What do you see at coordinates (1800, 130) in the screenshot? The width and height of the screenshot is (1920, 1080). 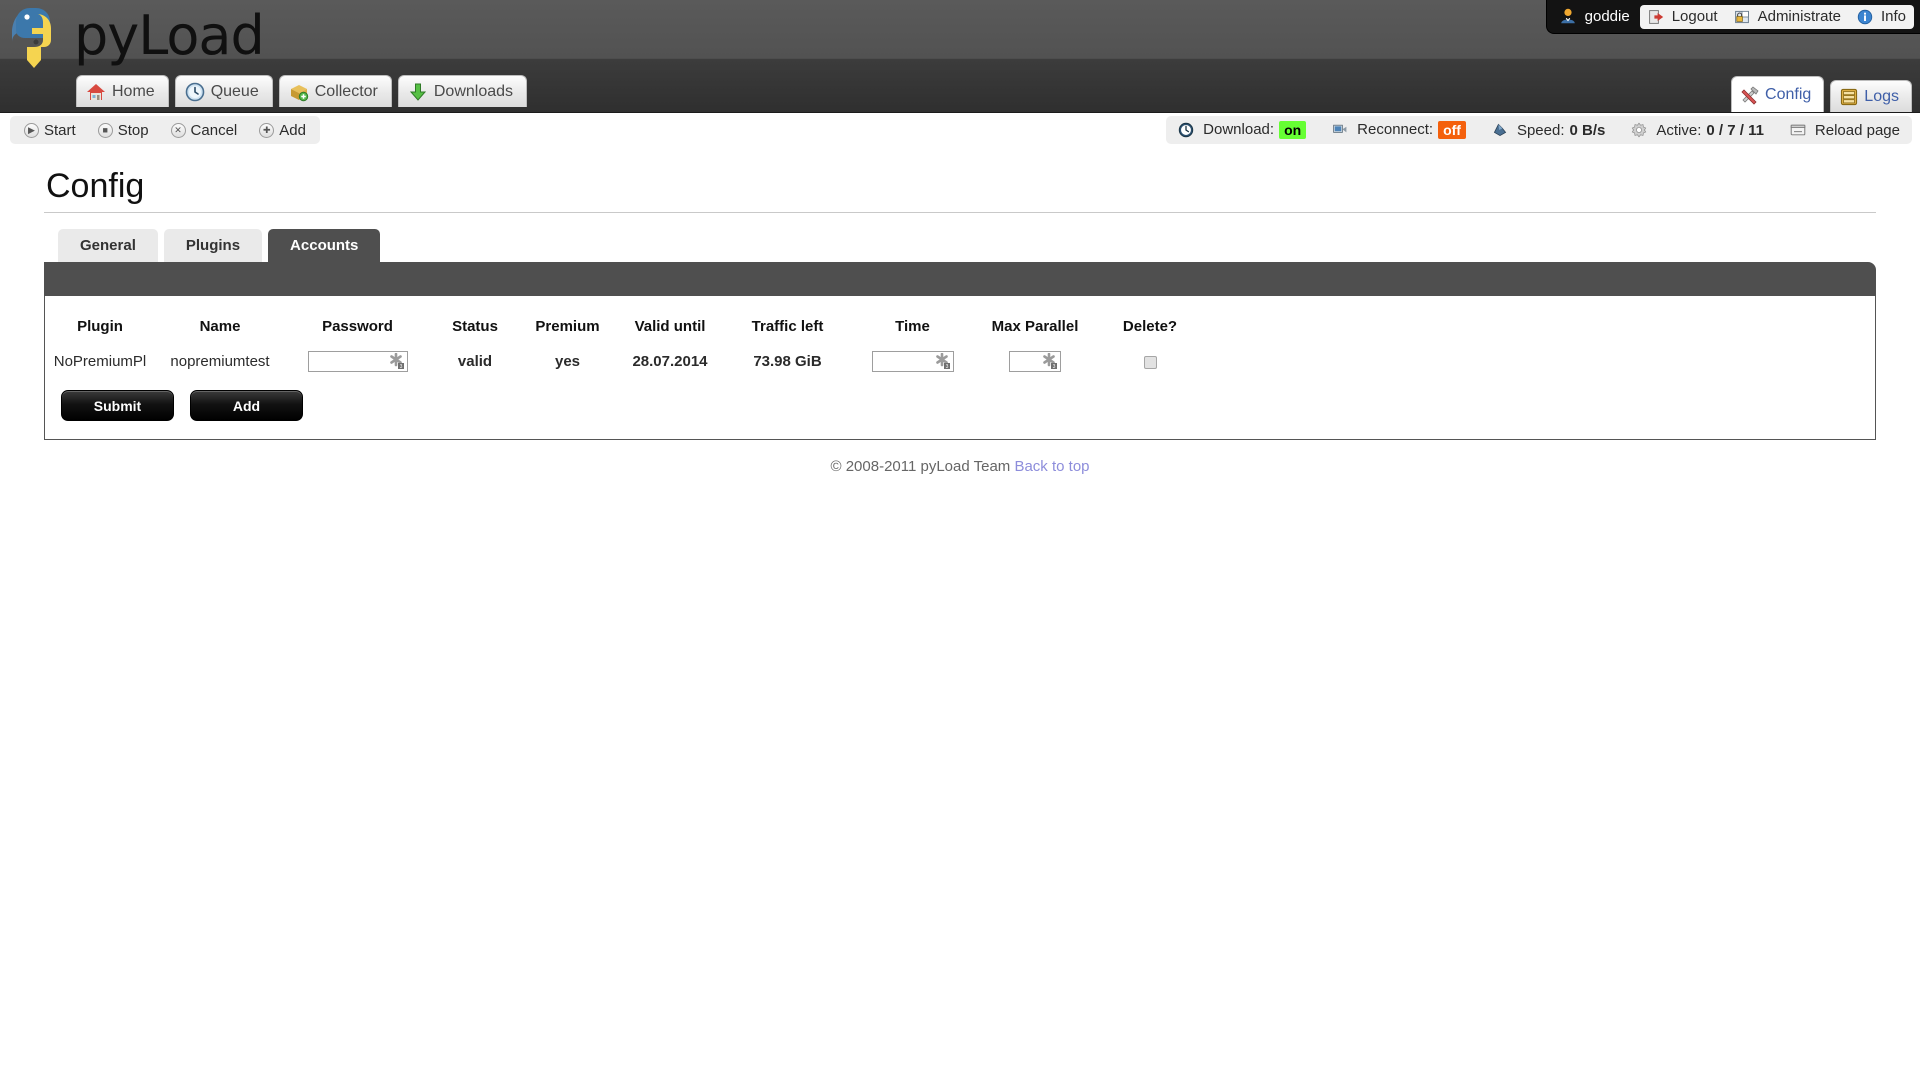 I see `reload-window-icon` at bounding box center [1800, 130].